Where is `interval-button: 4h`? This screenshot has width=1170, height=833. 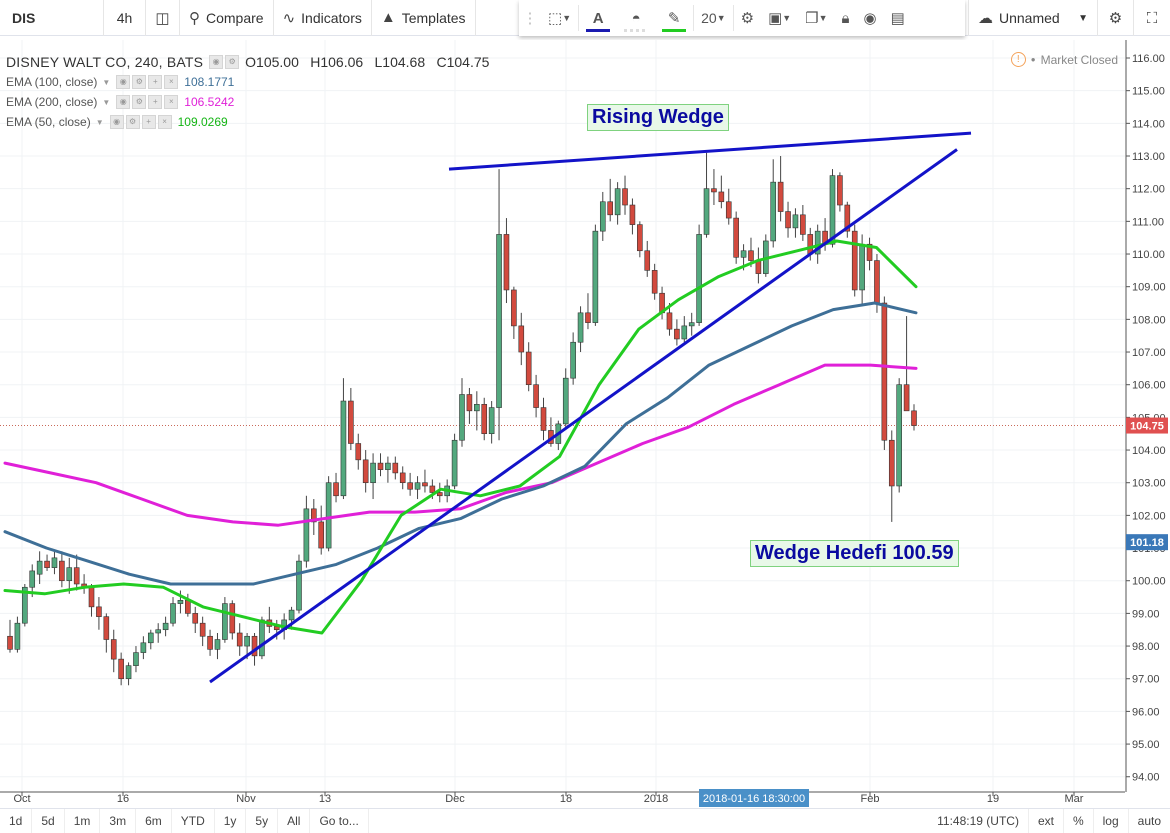 interval-button: 4h is located at coordinates (125, 18).